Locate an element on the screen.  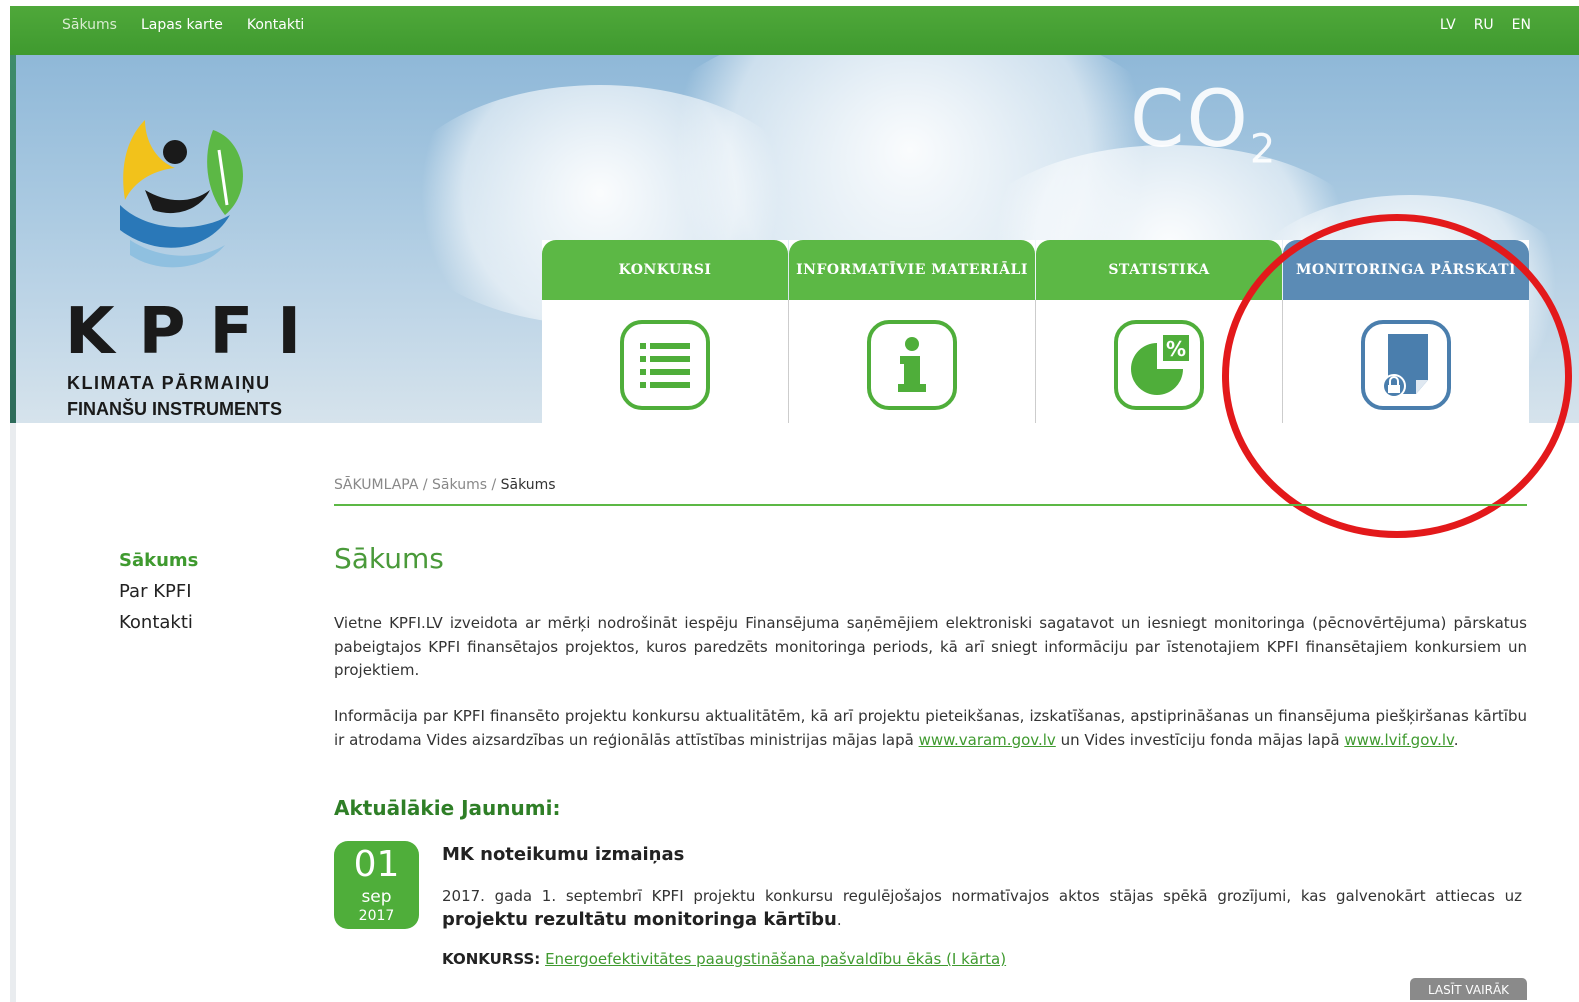
breadcrumb: SĀKUMLAPA / Sākums / Sākums is located at coordinates (445, 485).